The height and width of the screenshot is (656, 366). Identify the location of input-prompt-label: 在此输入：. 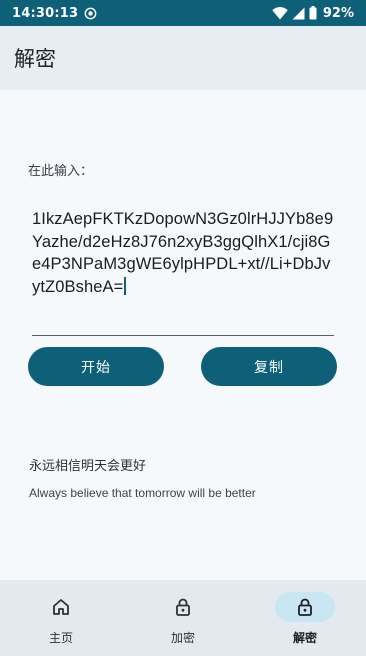
(61, 171).